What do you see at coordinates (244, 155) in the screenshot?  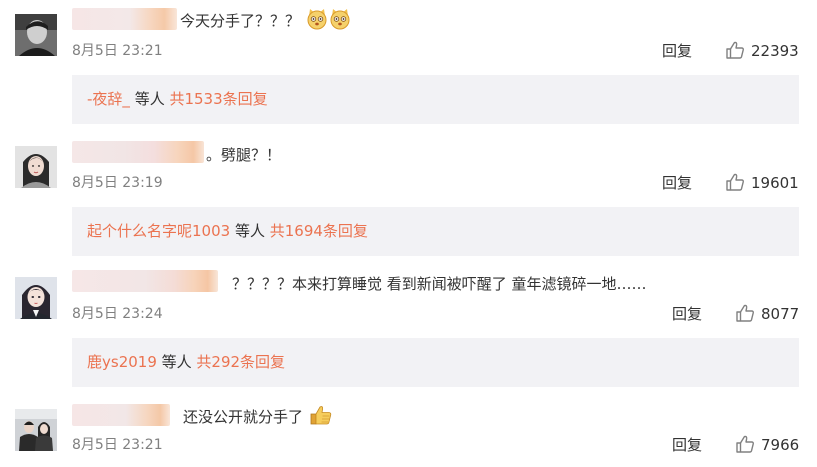 I see `comment-text: 。劈腿？！` at bounding box center [244, 155].